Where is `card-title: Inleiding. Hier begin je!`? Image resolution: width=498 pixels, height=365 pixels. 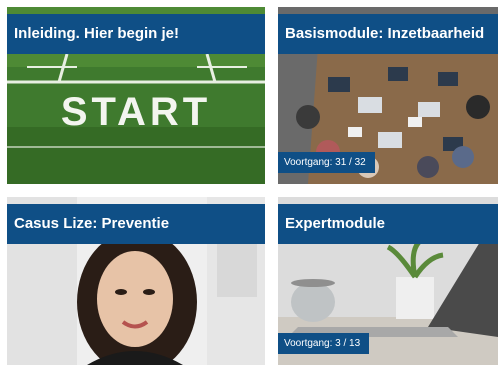 card-title: Inleiding. Hier begin je! is located at coordinates (136, 34).